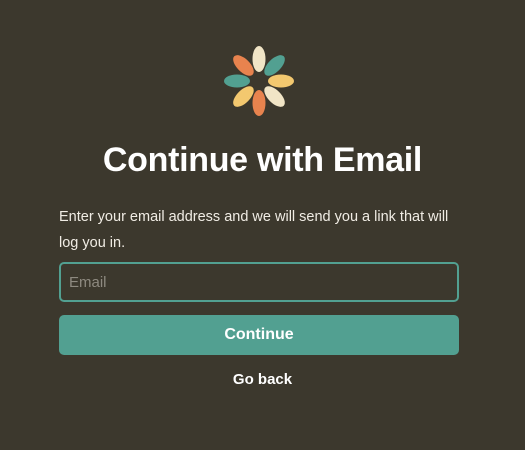 This screenshot has height=450, width=525. I want to click on pinwheel-logo-icon, so click(259, 81).